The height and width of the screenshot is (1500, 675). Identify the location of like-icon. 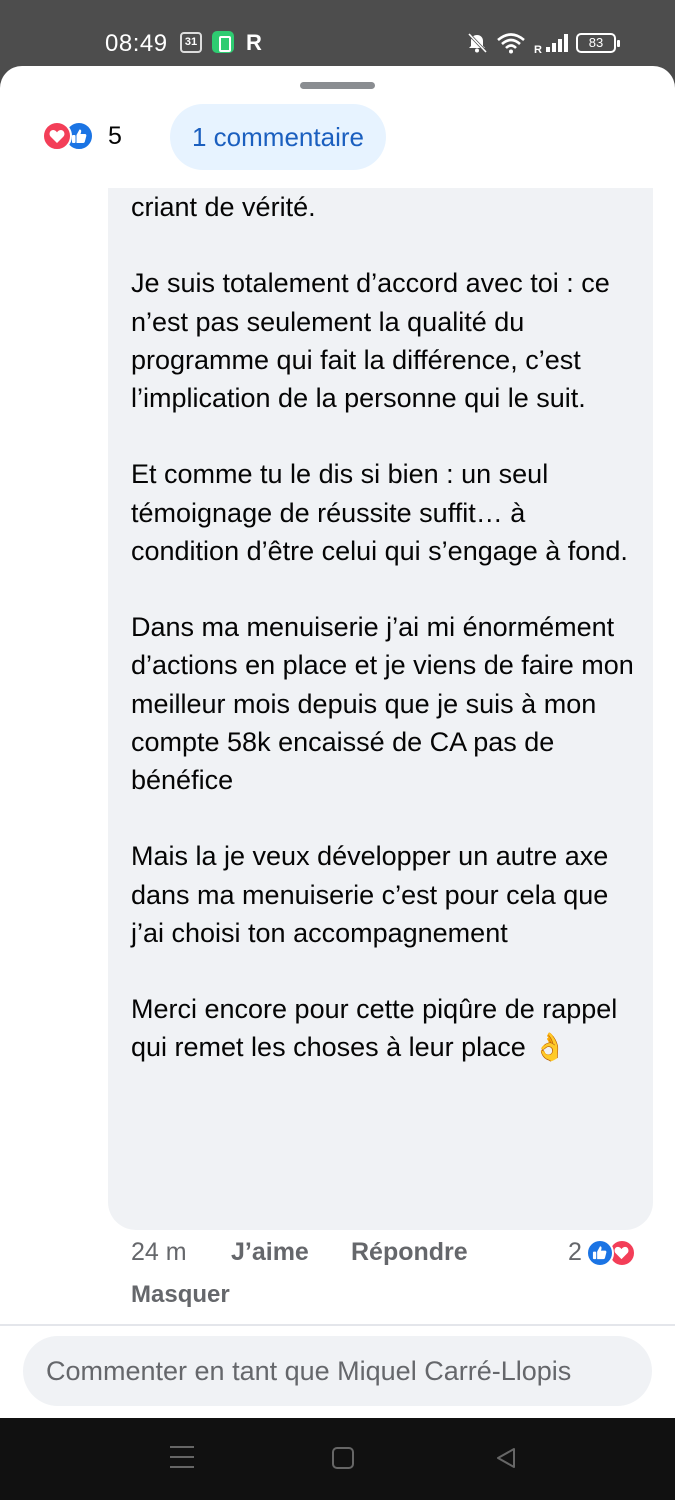
(599, 1252).